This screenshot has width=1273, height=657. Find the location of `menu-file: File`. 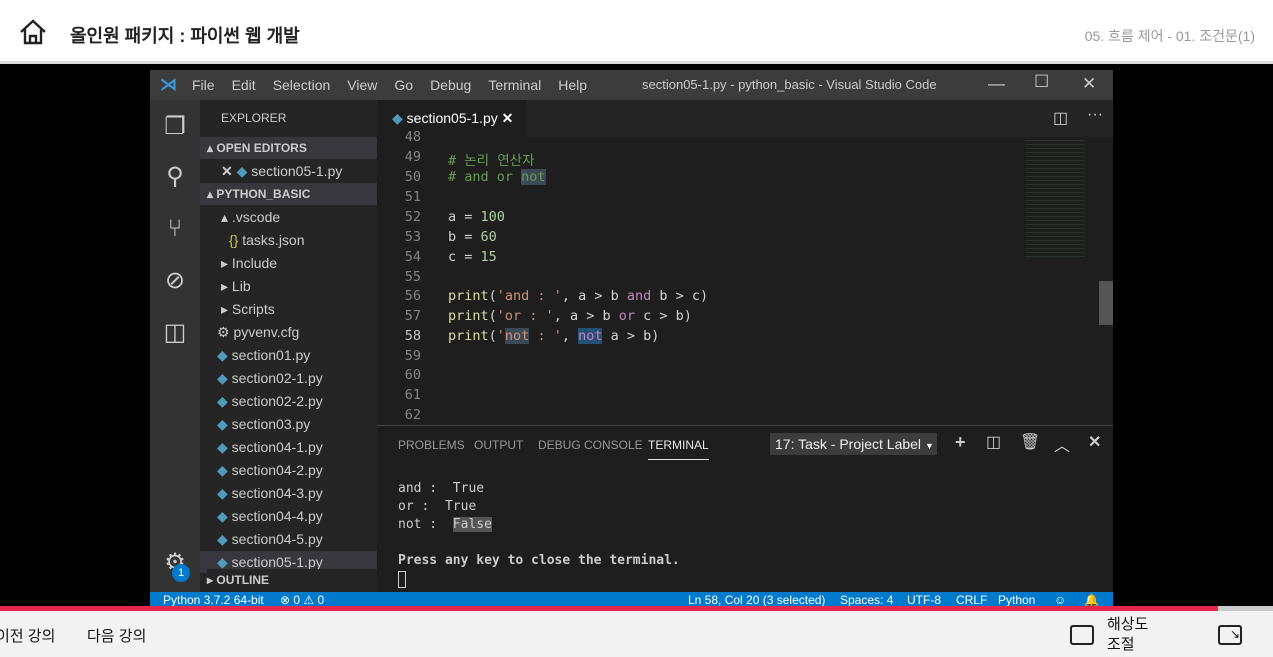

menu-file: File is located at coordinates (203, 85).